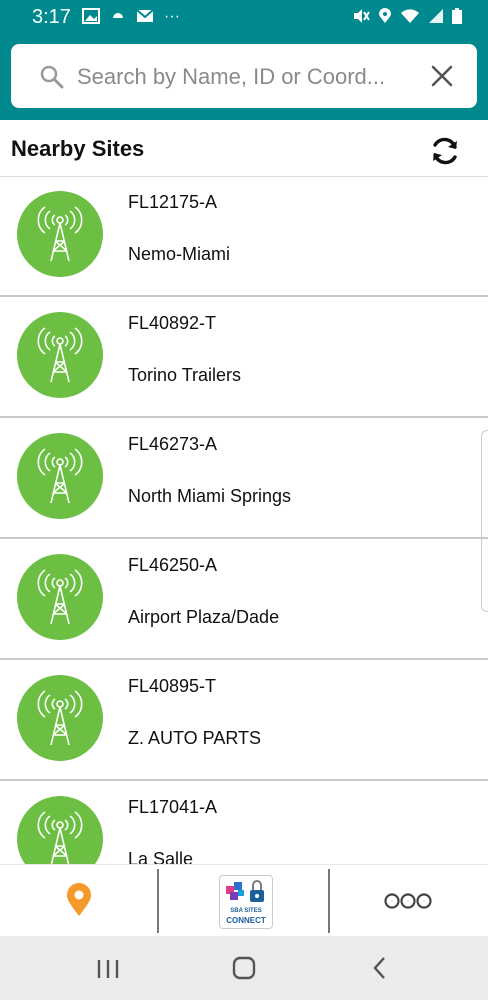  Describe the element at coordinates (185, 375) in the screenshot. I see `site-name: Torino Trailers` at that location.